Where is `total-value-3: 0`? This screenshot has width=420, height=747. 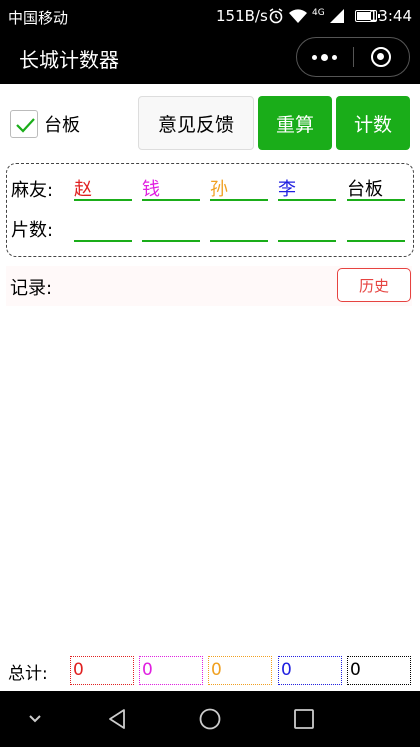
total-value-3: 0 is located at coordinates (240, 670).